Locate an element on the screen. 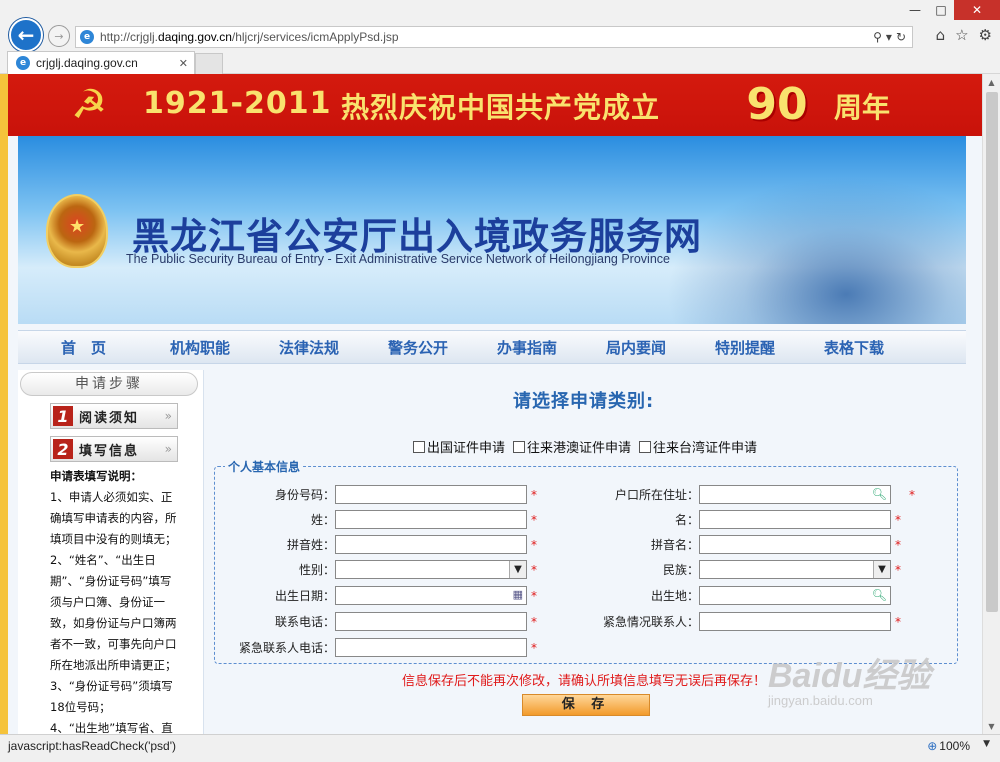  nav-reminders: 特别提醒 is located at coordinates (747, 347).